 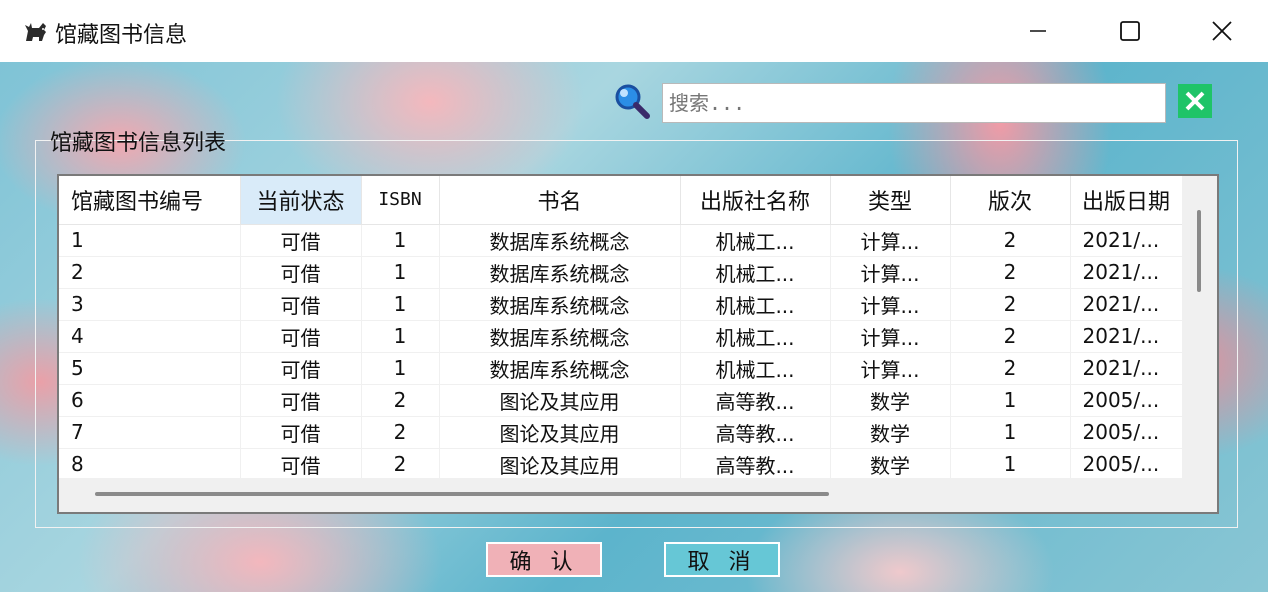 What do you see at coordinates (150, 272) in the screenshot?
I see `cell-id: 2` at bounding box center [150, 272].